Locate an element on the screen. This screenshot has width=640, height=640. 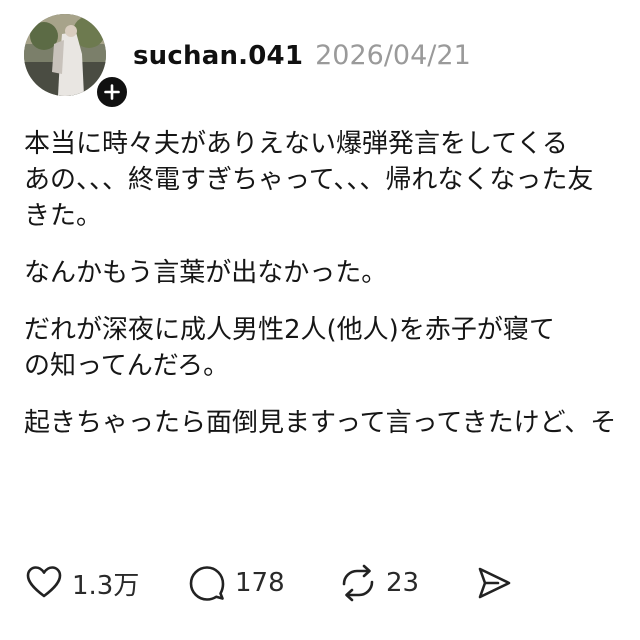
follow-button is located at coordinates (112, 92).